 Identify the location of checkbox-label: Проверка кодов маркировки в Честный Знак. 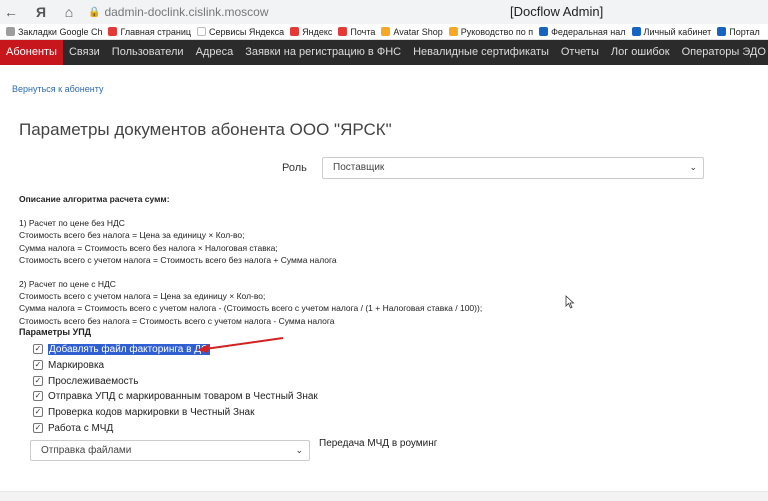
(151, 412).